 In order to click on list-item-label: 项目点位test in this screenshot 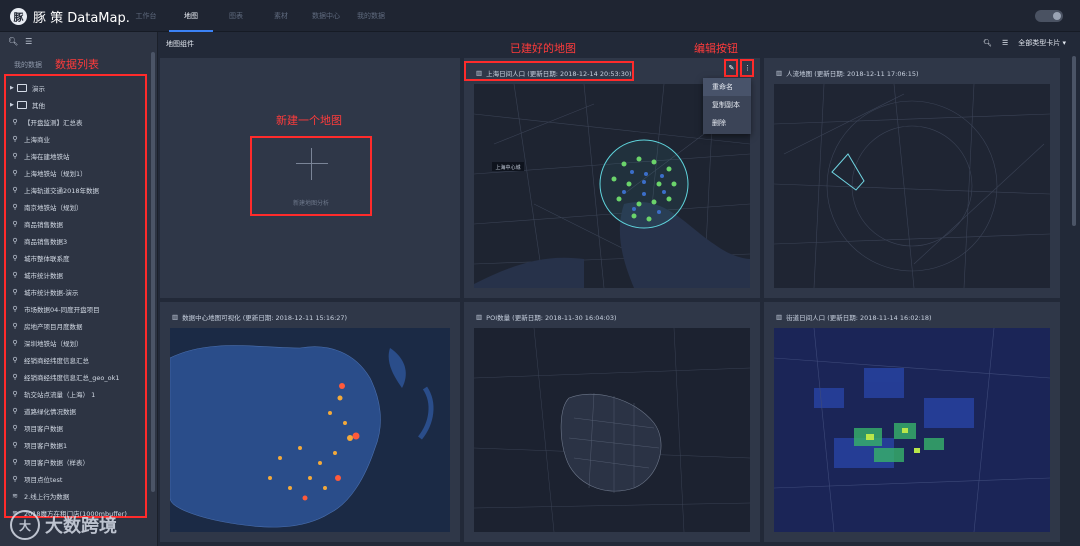, I will do `click(43, 479)`.